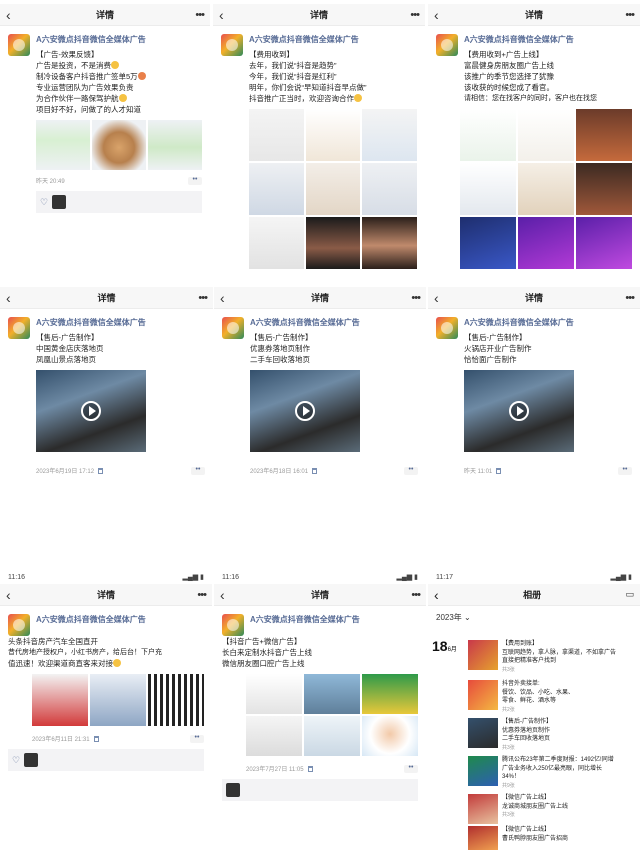 The width and height of the screenshot is (640, 854). I want to click on post-line: 长白来定制水抖音广告上线, so click(267, 652).